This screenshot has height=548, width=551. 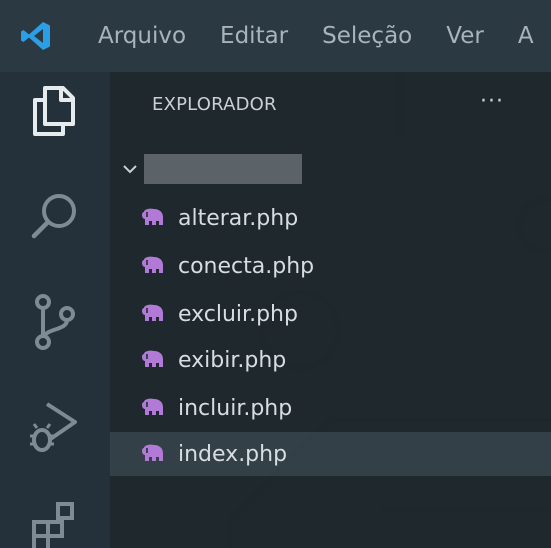 What do you see at coordinates (492, 101) in the screenshot?
I see `more-actions-button: ···` at bounding box center [492, 101].